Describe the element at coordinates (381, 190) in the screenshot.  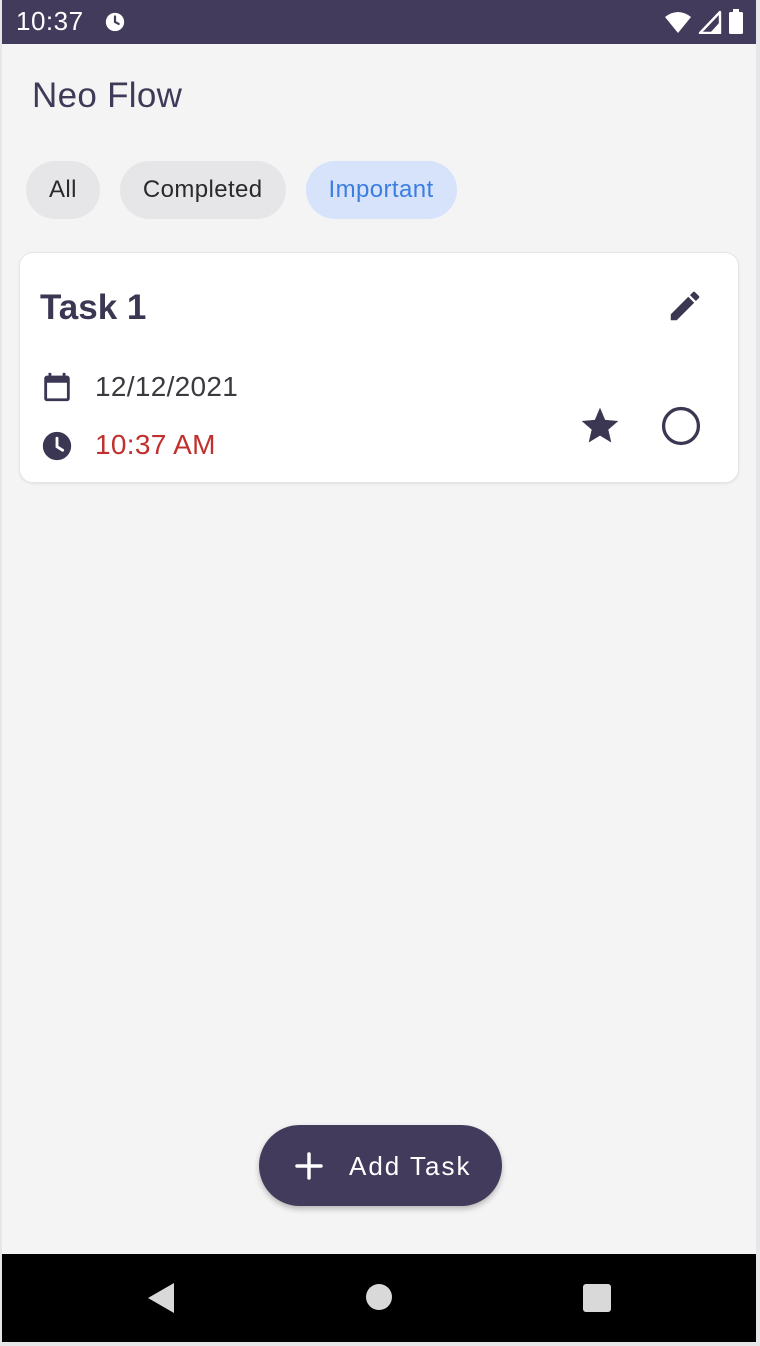
I see `filter-chip-important: Important` at that location.